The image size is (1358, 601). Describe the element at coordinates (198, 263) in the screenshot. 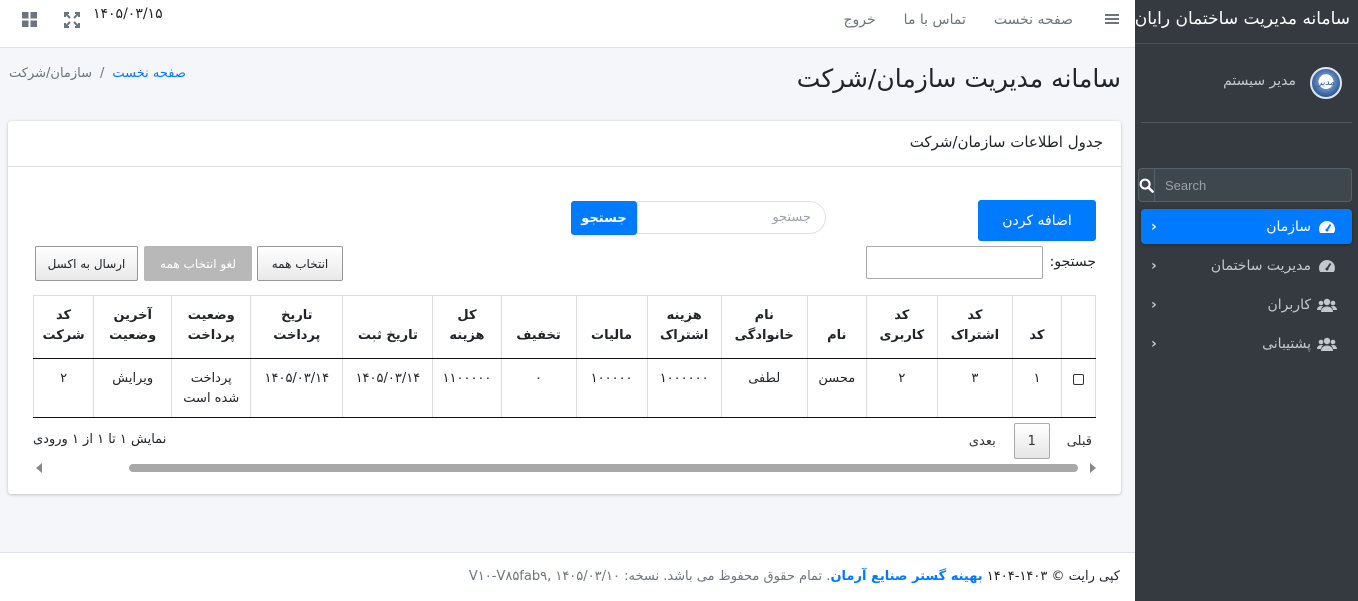

I see `deselect-all-button: لغو انتخاب همه` at that location.